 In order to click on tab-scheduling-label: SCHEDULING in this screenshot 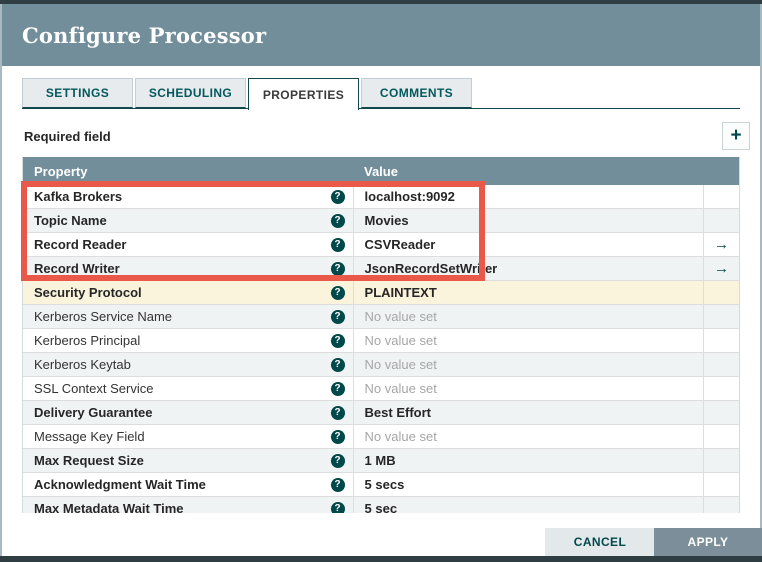, I will do `click(190, 93)`.